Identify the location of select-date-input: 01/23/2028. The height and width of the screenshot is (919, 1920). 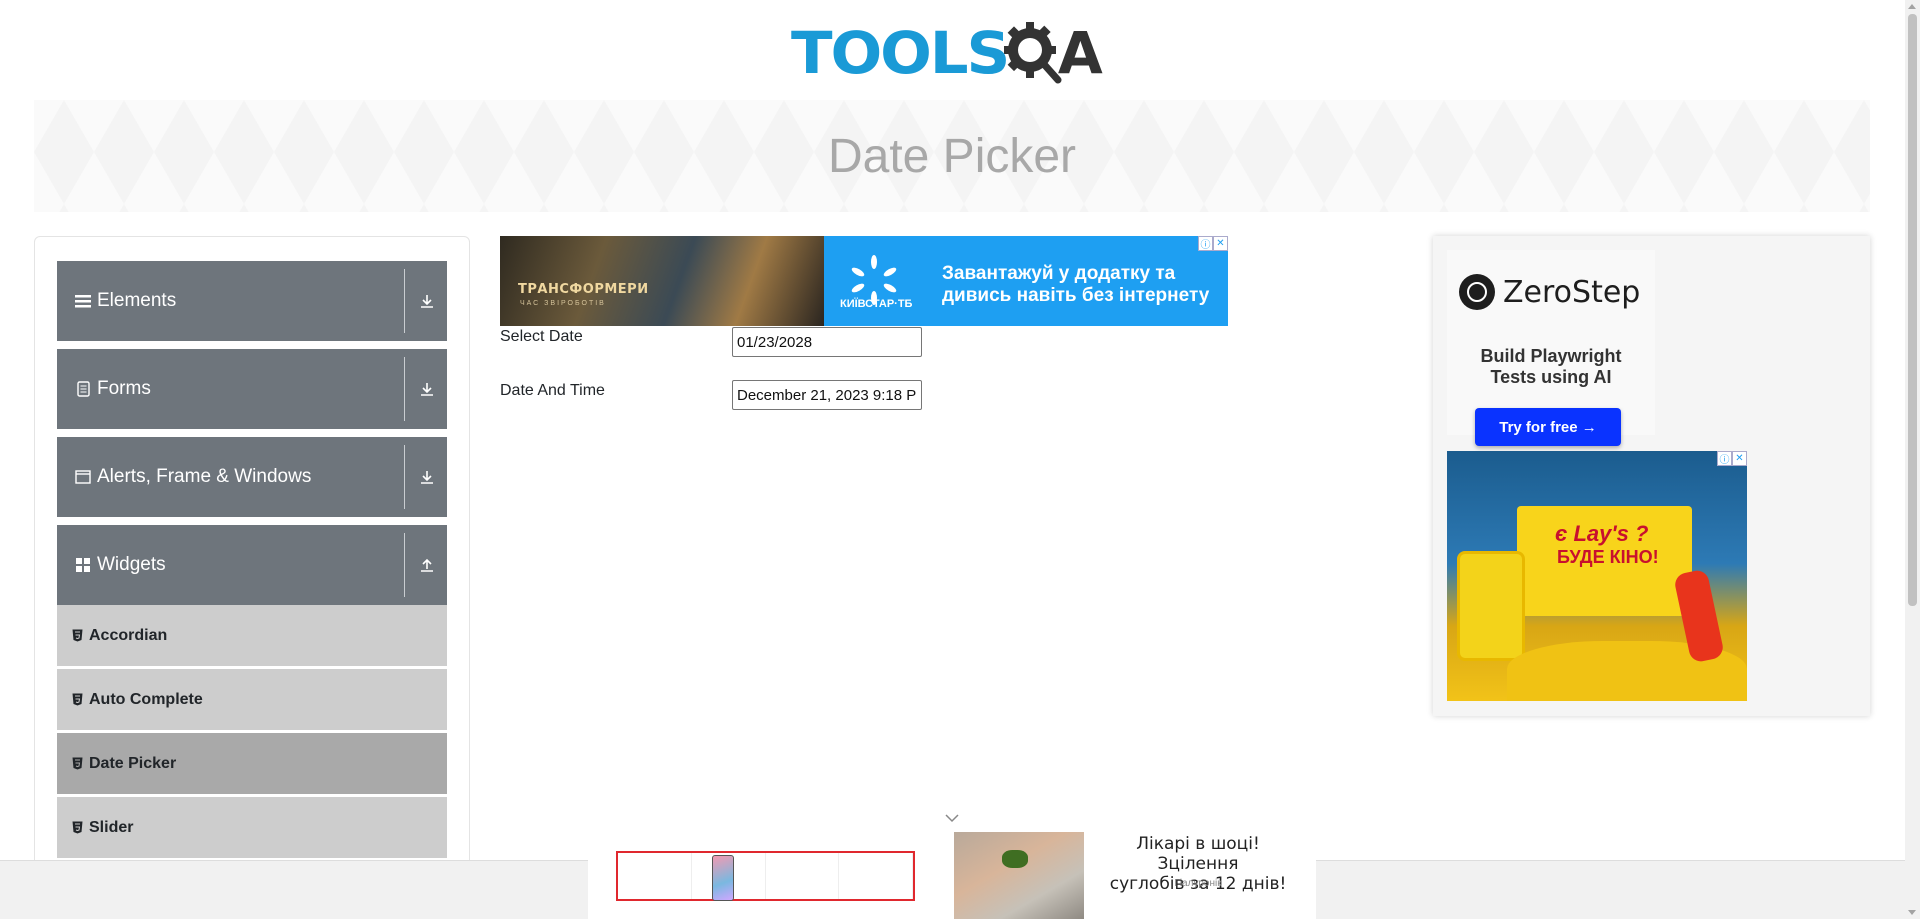
(827, 342).